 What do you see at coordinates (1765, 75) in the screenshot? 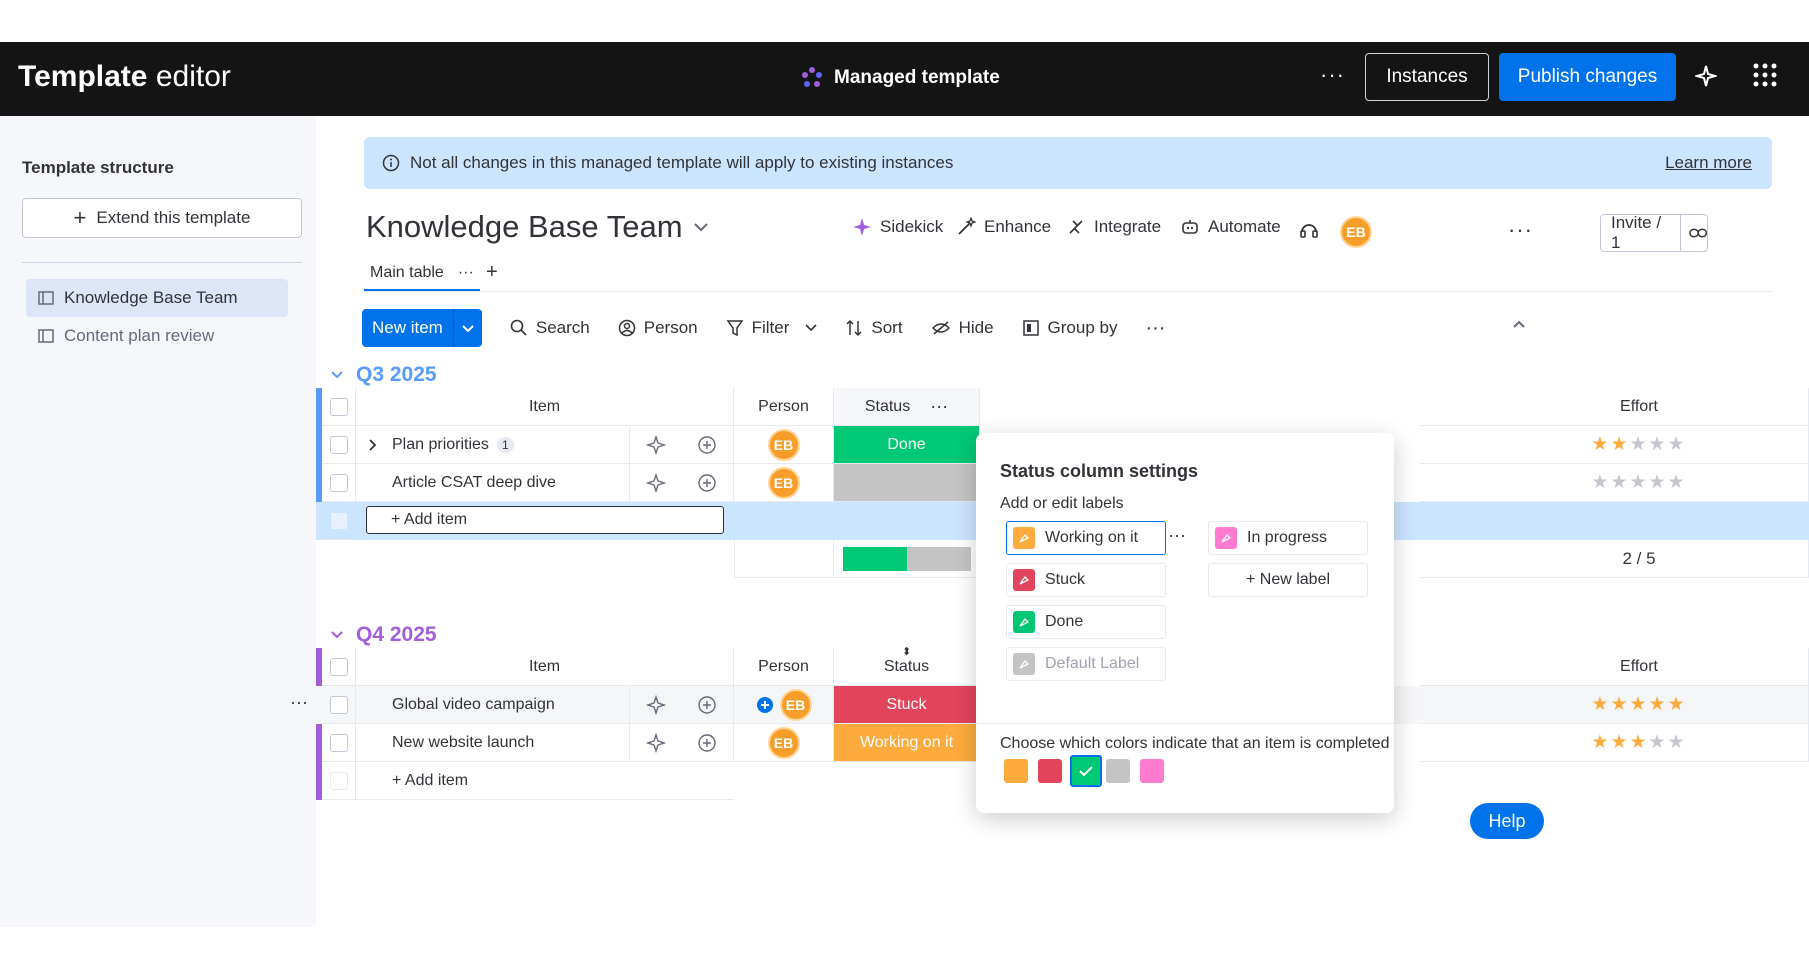
I see `apps-grid-icon` at bounding box center [1765, 75].